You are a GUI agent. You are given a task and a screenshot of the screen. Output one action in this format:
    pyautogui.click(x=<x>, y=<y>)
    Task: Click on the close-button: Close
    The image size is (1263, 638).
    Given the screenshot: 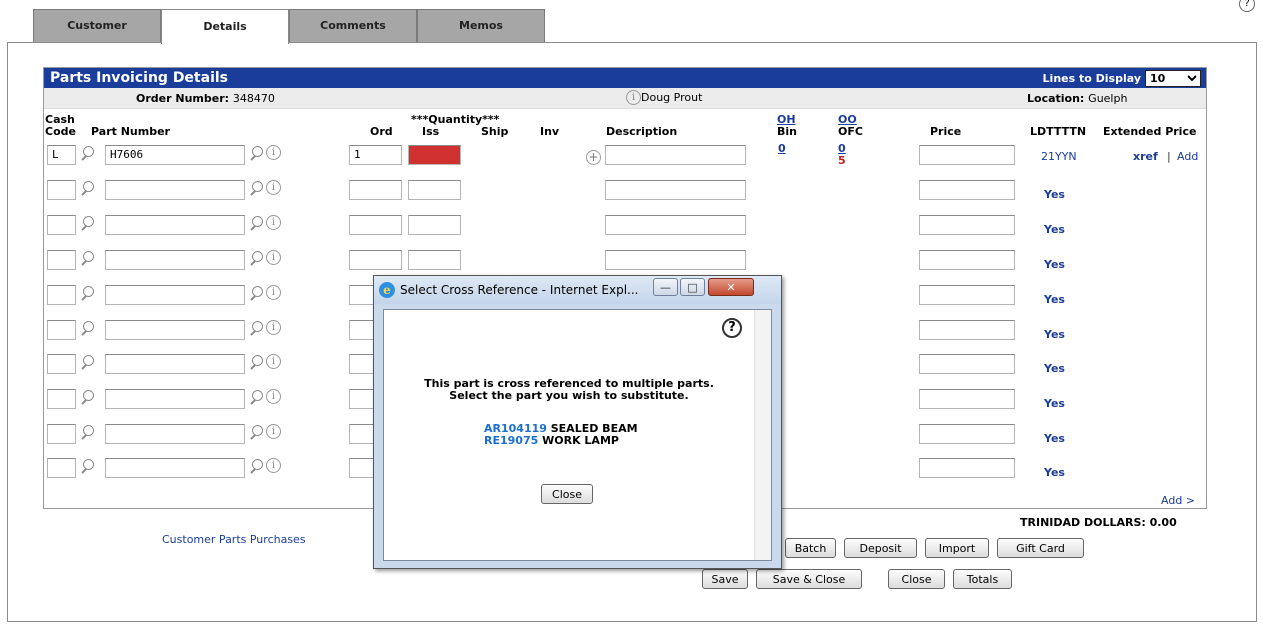 What is the action you would take?
    pyautogui.click(x=916, y=579)
    